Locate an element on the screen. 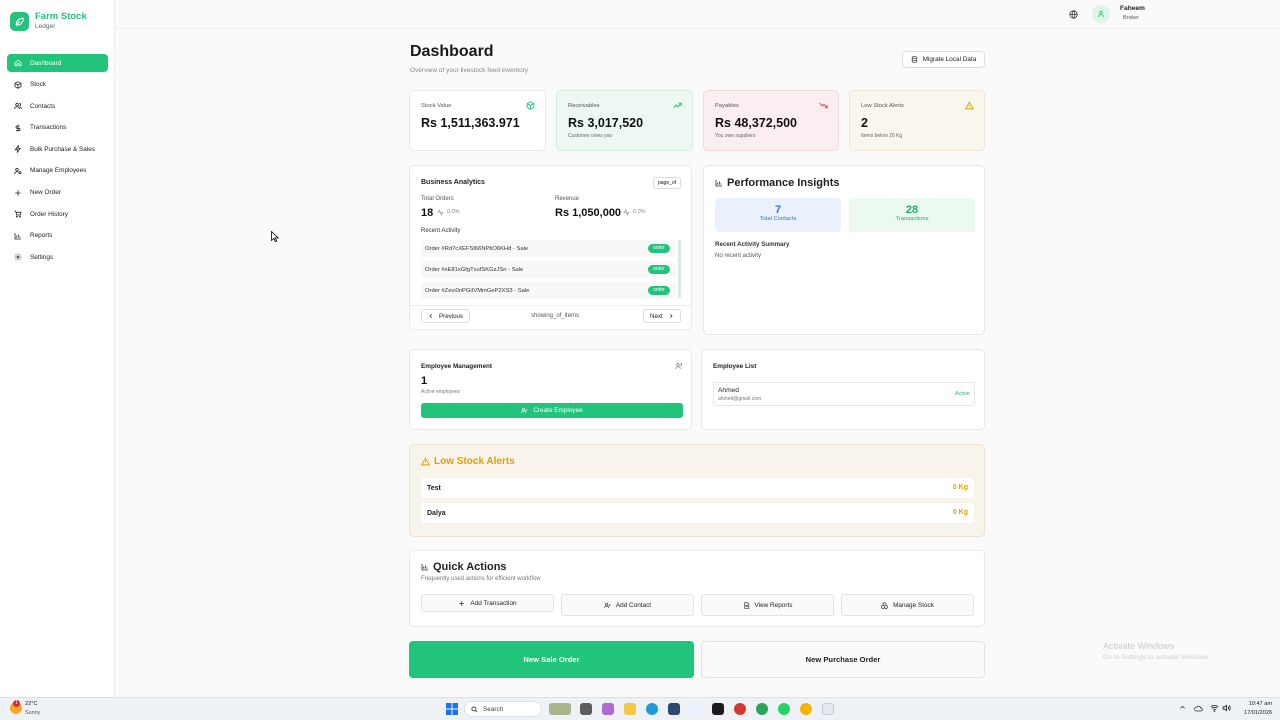 The width and height of the screenshot is (1280, 720). summary-text: No recent activity is located at coordinates (738, 256).